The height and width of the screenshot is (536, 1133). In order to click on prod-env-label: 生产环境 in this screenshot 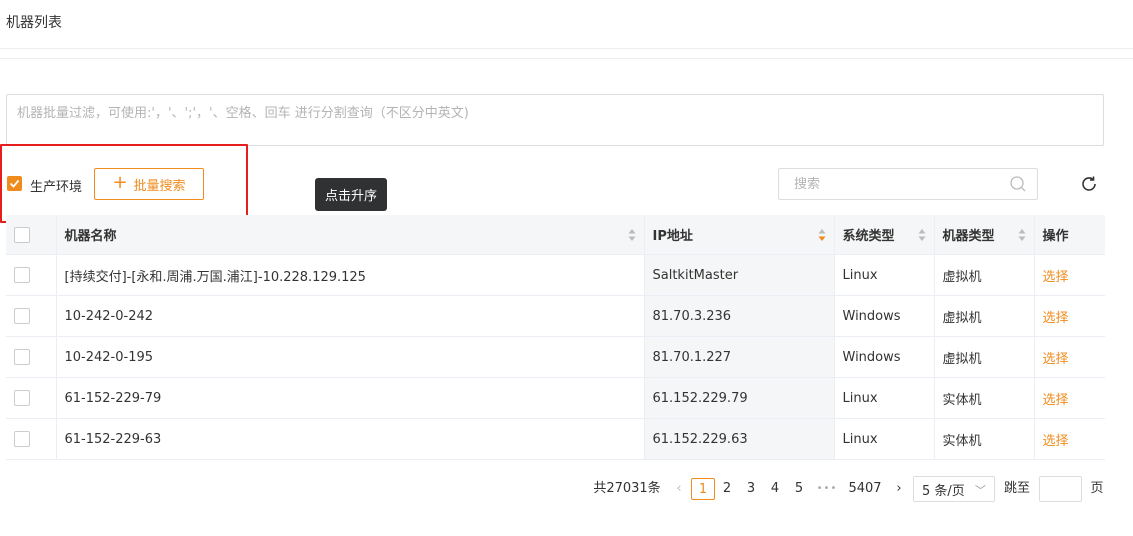, I will do `click(56, 185)`.